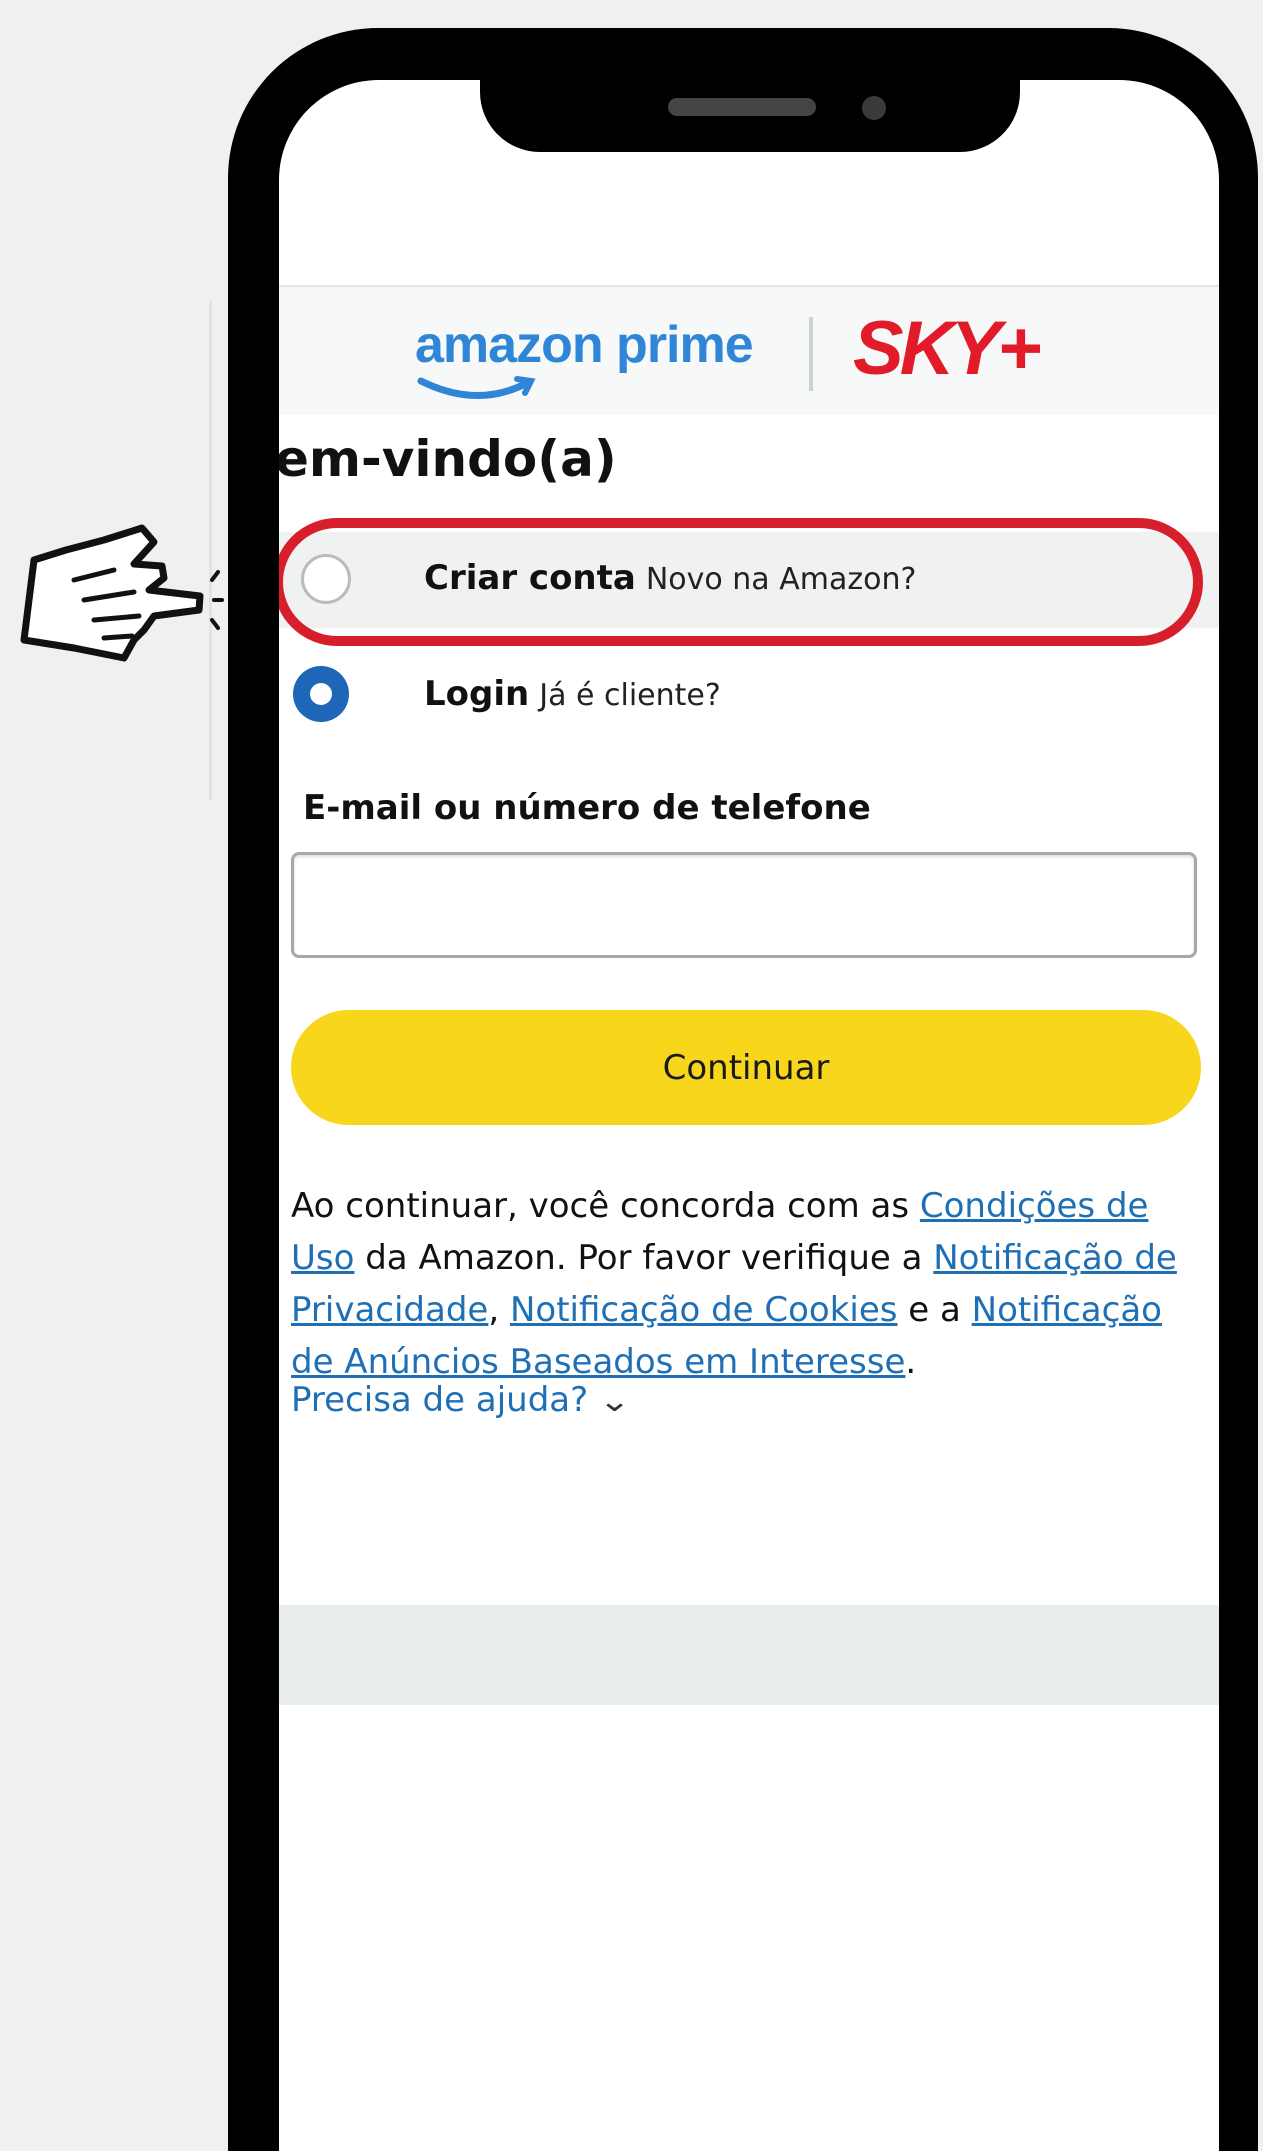 The image size is (1263, 2151). I want to click on legal-text-3: ,, so click(499, 1310).